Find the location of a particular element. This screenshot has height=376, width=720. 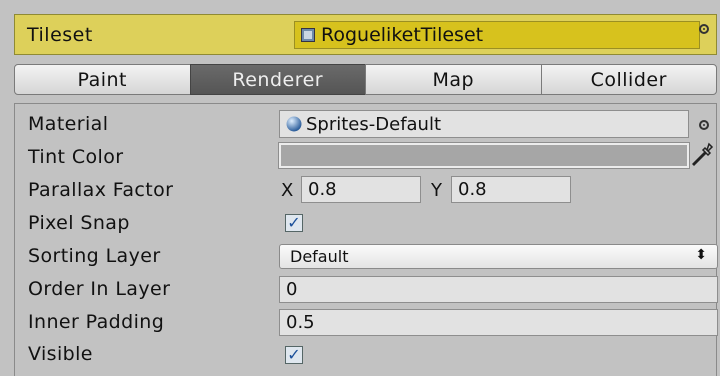

sorting-layer-label: Sorting Layer is located at coordinates (94, 256).